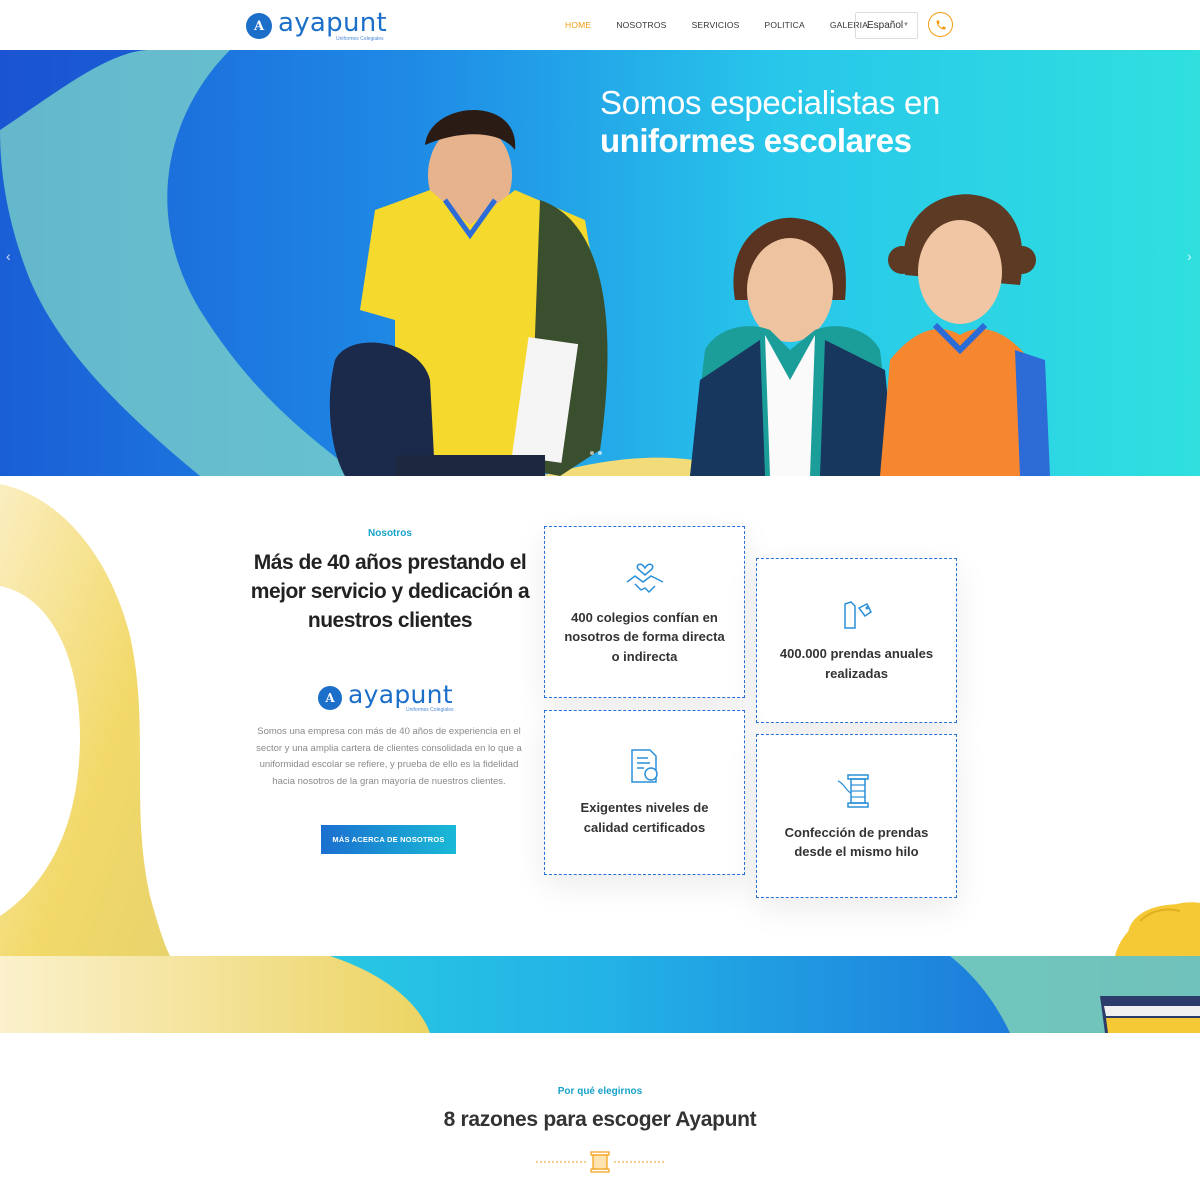 This screenshot has width=1200, height=1200. Describe the element at coordinates (965, 335) in the screenshot. I see `student-girl-right` at that location.